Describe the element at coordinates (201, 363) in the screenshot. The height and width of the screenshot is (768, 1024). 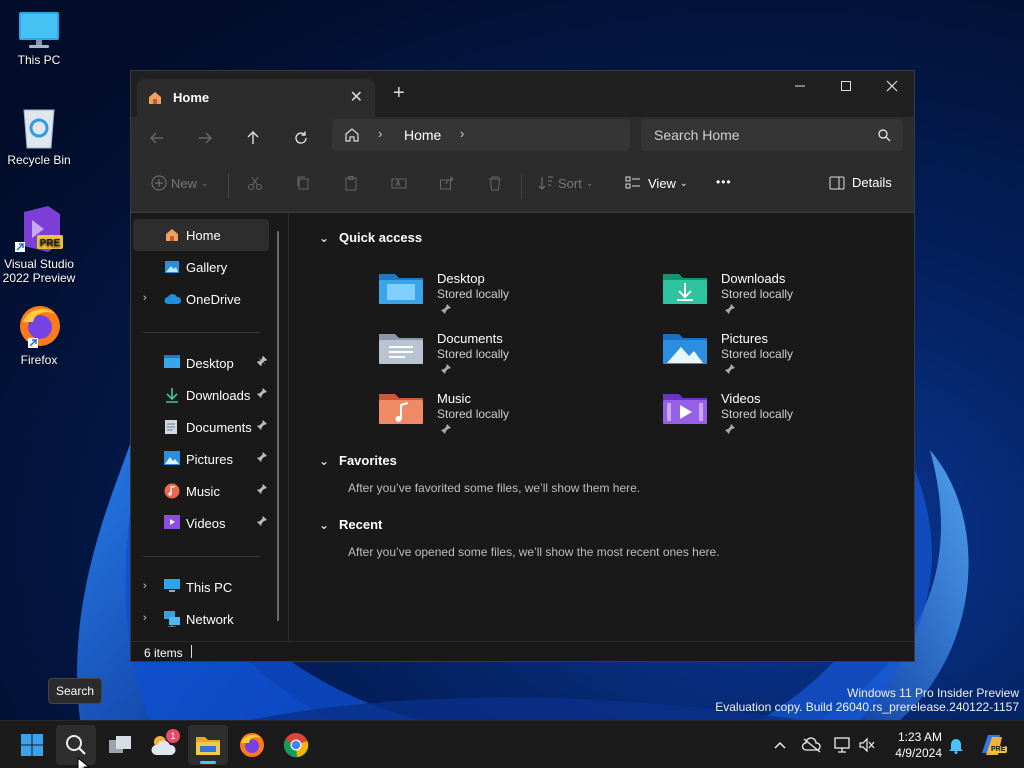
I see `sidebar-item-desktop: Desktop` at that location.